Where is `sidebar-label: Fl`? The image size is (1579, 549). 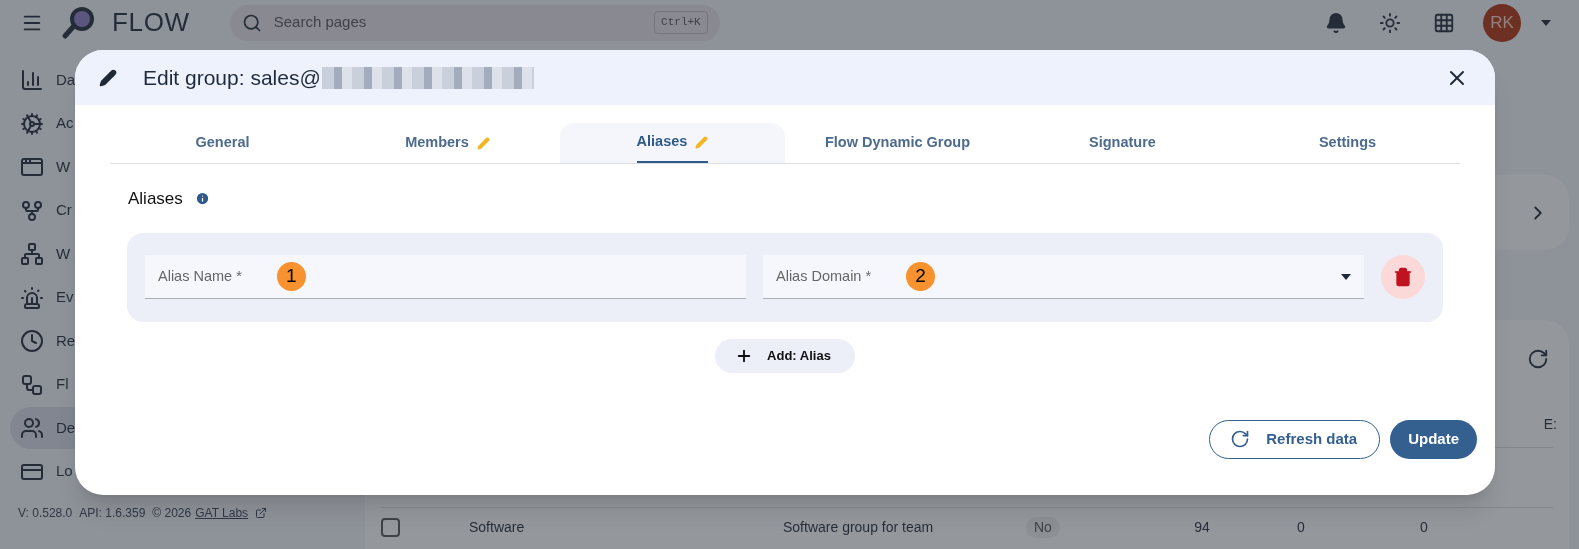
sidebar-label: Fl is located at coordinates (62, 384).